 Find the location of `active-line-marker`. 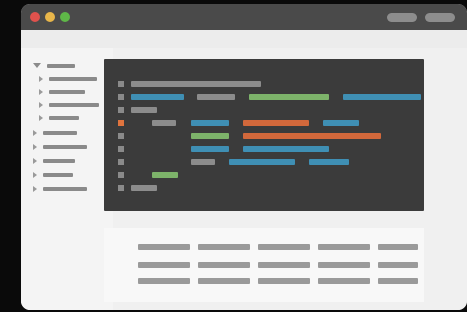

active-line-marker is located at coordinates (121, 123).